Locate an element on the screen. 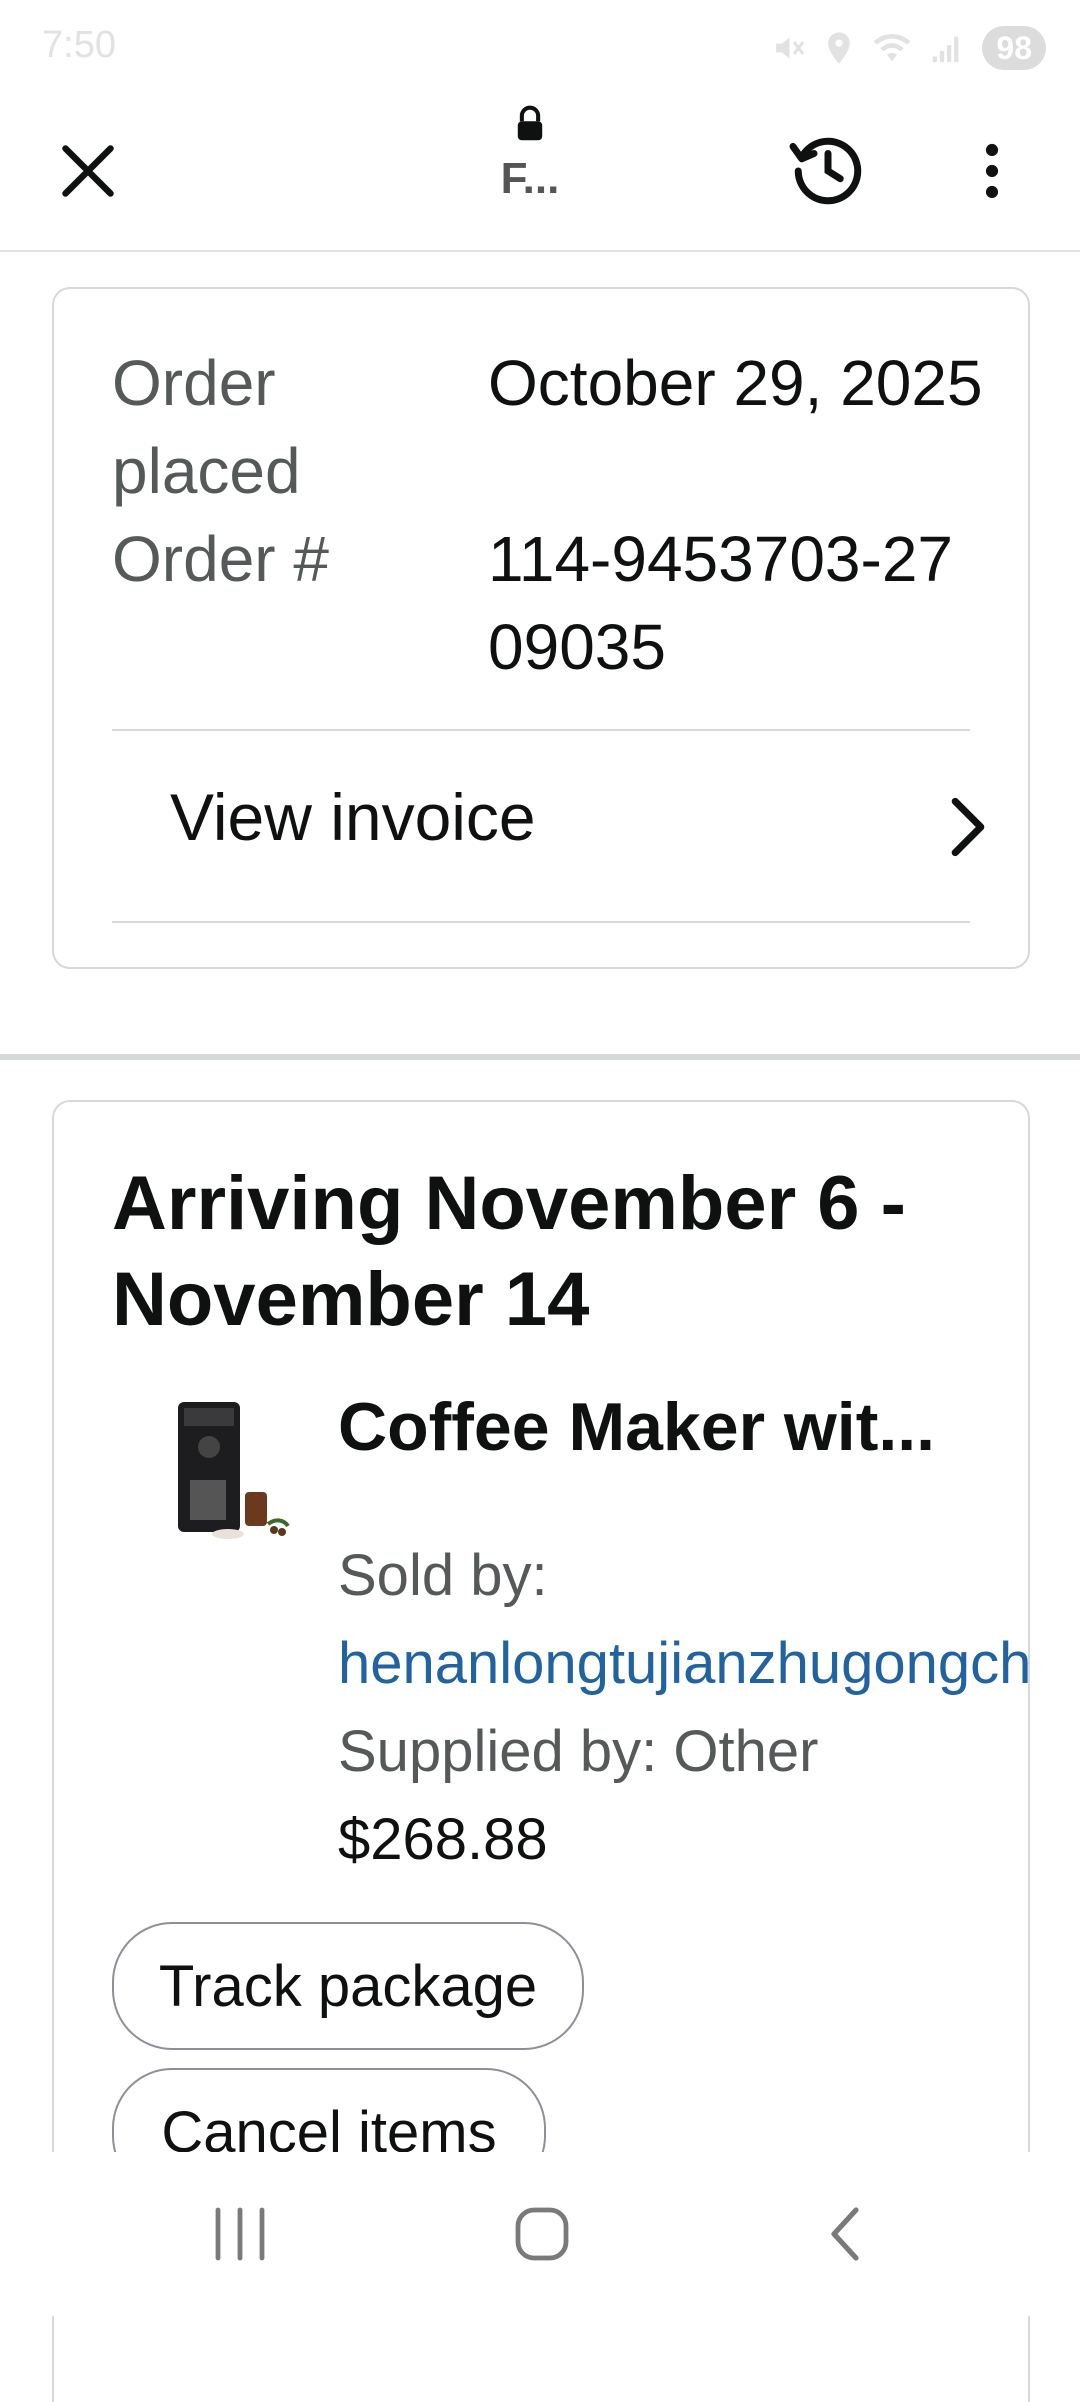 Image resolution: width=1080 pixels, height=2402 pixels. lock-icon is located at coordinates (530, 123).